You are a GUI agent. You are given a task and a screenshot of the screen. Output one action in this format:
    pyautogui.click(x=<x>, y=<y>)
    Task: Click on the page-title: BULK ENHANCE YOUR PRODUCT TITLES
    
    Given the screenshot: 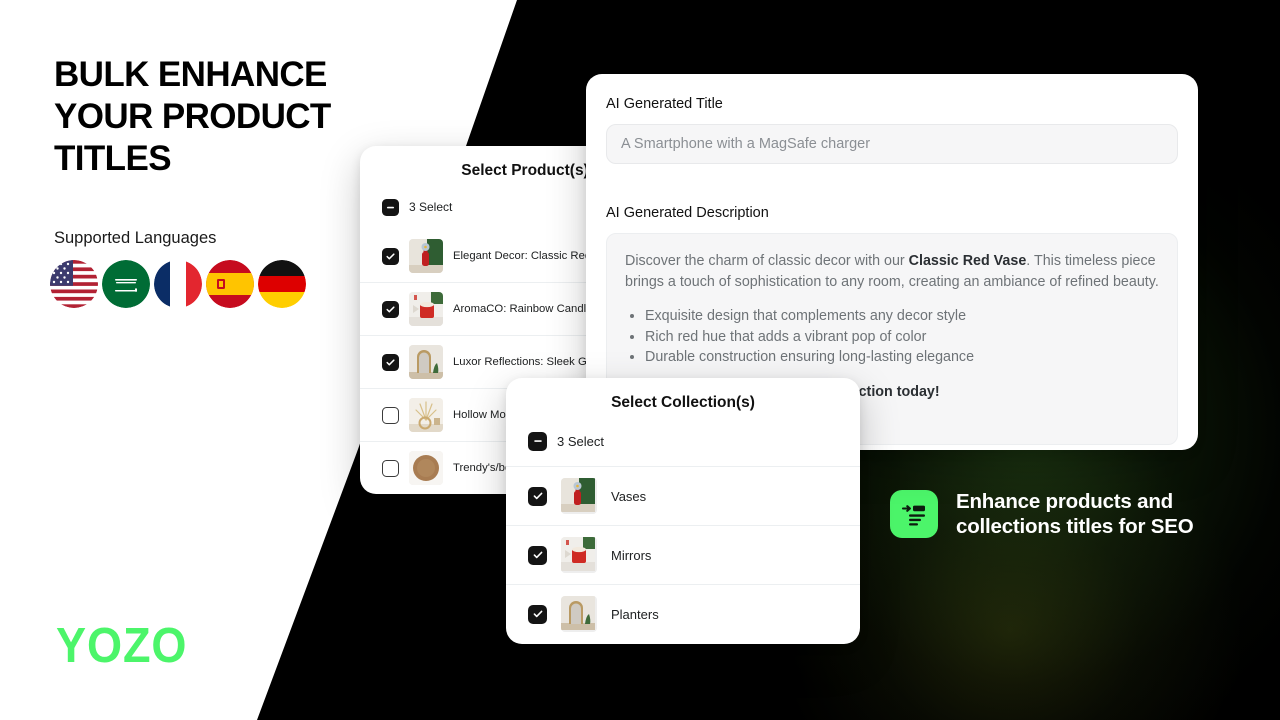 What is the action you would take?
    pyautogui.click(x=192, y=116)
    